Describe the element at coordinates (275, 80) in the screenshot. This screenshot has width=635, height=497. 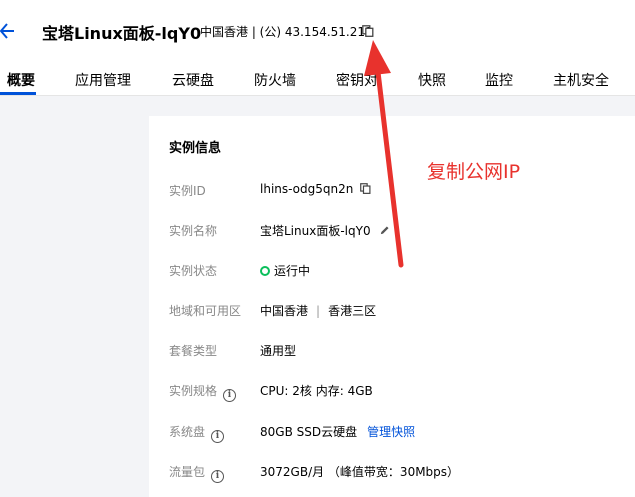
I see `tab-firewall: 防火墙` at that location.